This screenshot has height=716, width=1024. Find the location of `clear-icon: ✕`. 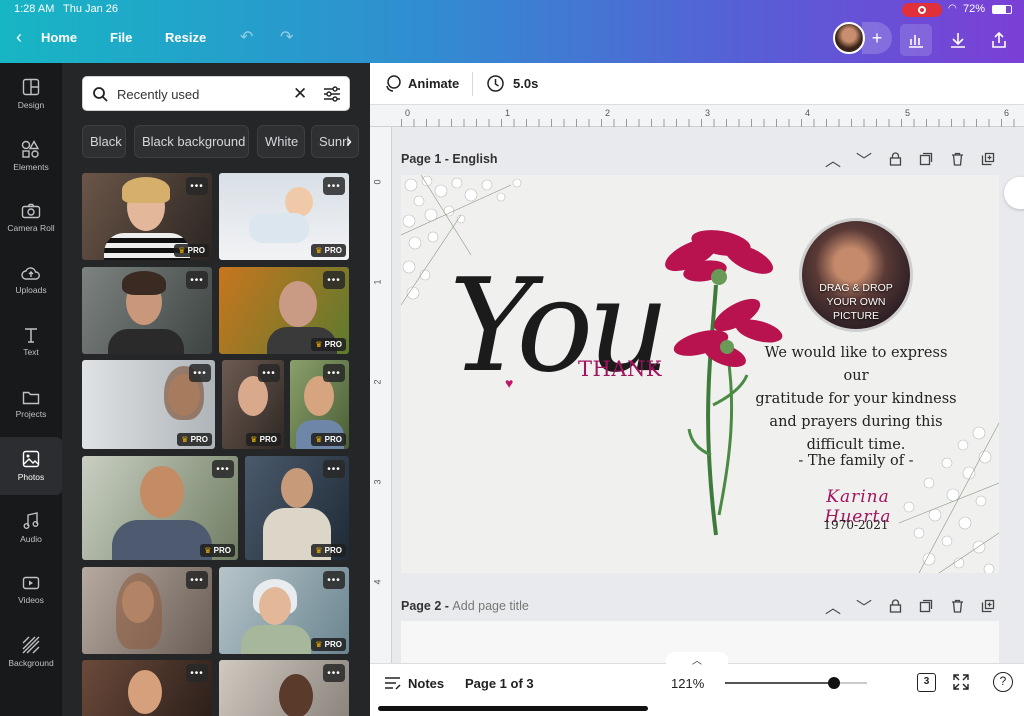

clear-icon: ✕ is located at coordinates (300, 94).